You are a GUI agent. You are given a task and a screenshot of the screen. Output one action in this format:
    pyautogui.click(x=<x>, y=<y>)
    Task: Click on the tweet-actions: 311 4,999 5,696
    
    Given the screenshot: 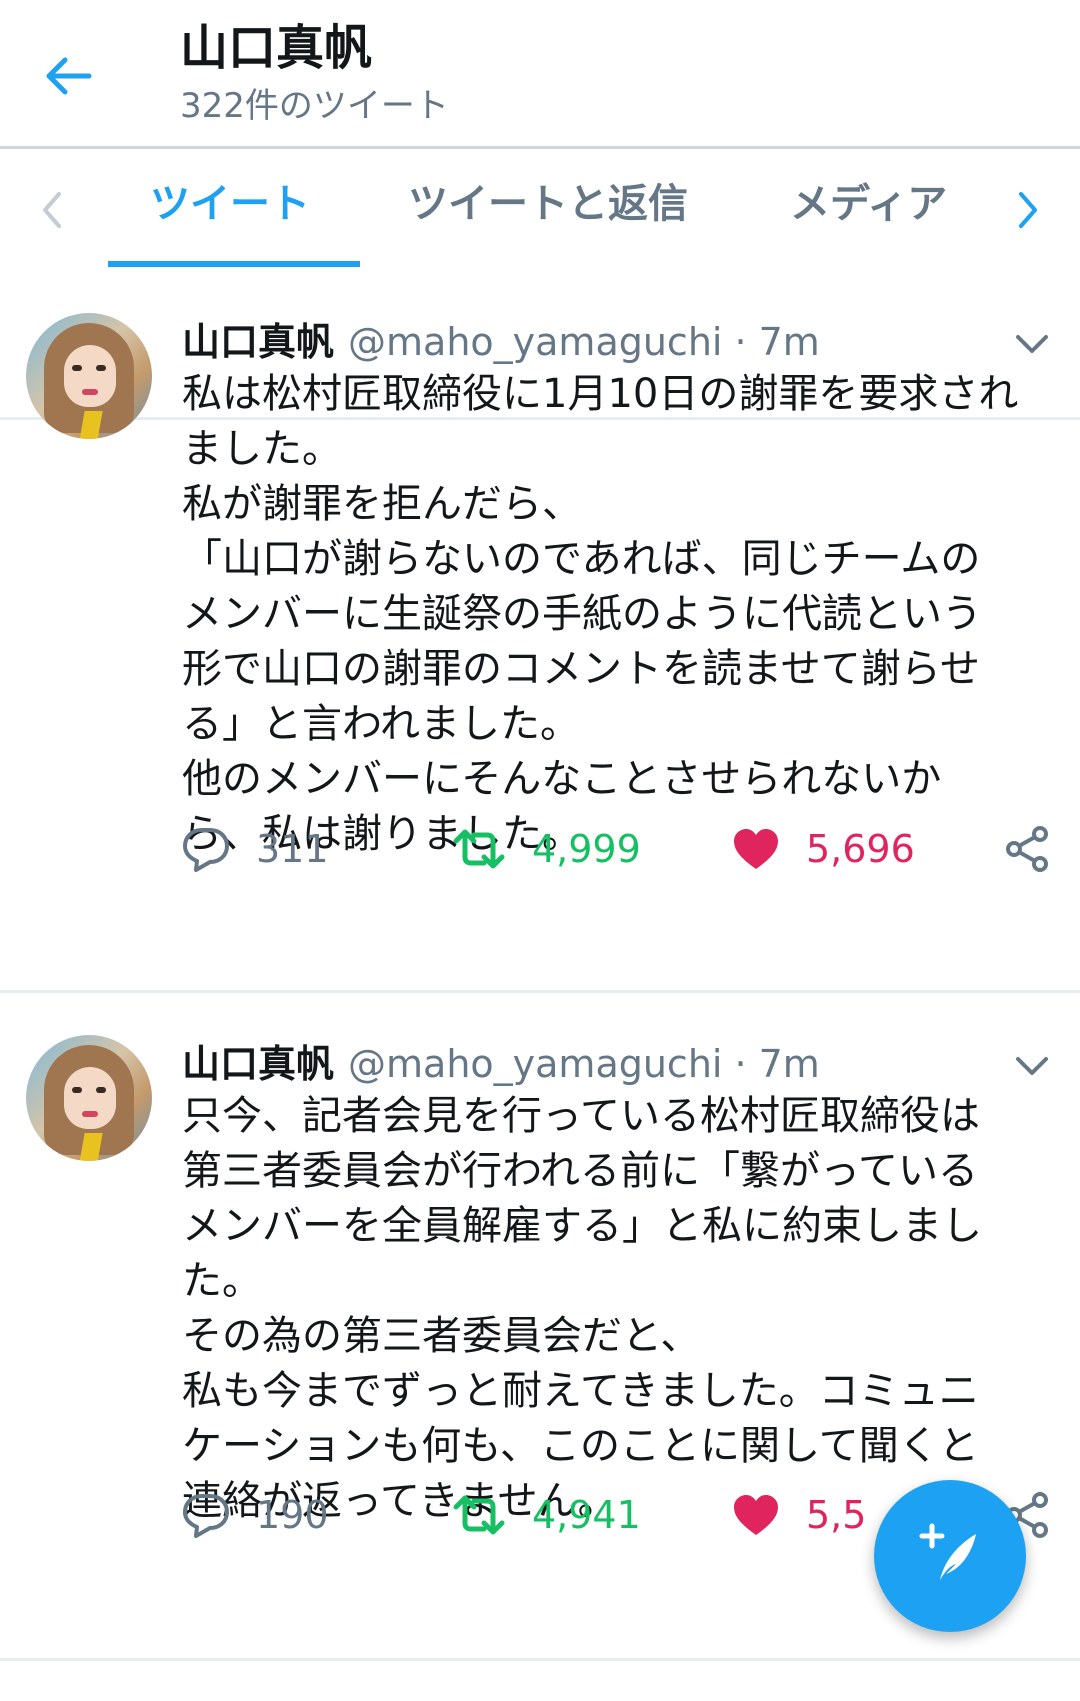 What is the action you would take?
    pyautogui.click(x=540, y=849)
    